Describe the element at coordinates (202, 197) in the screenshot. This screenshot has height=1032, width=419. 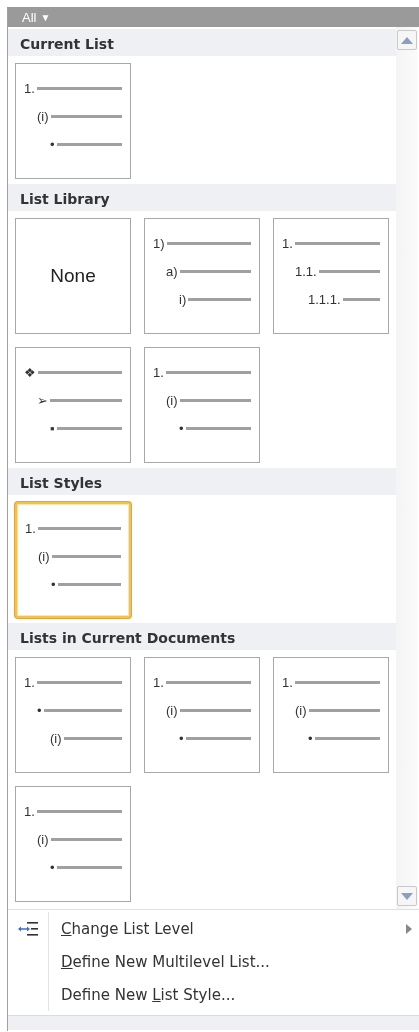
I see `section-header: List Library` at that location.